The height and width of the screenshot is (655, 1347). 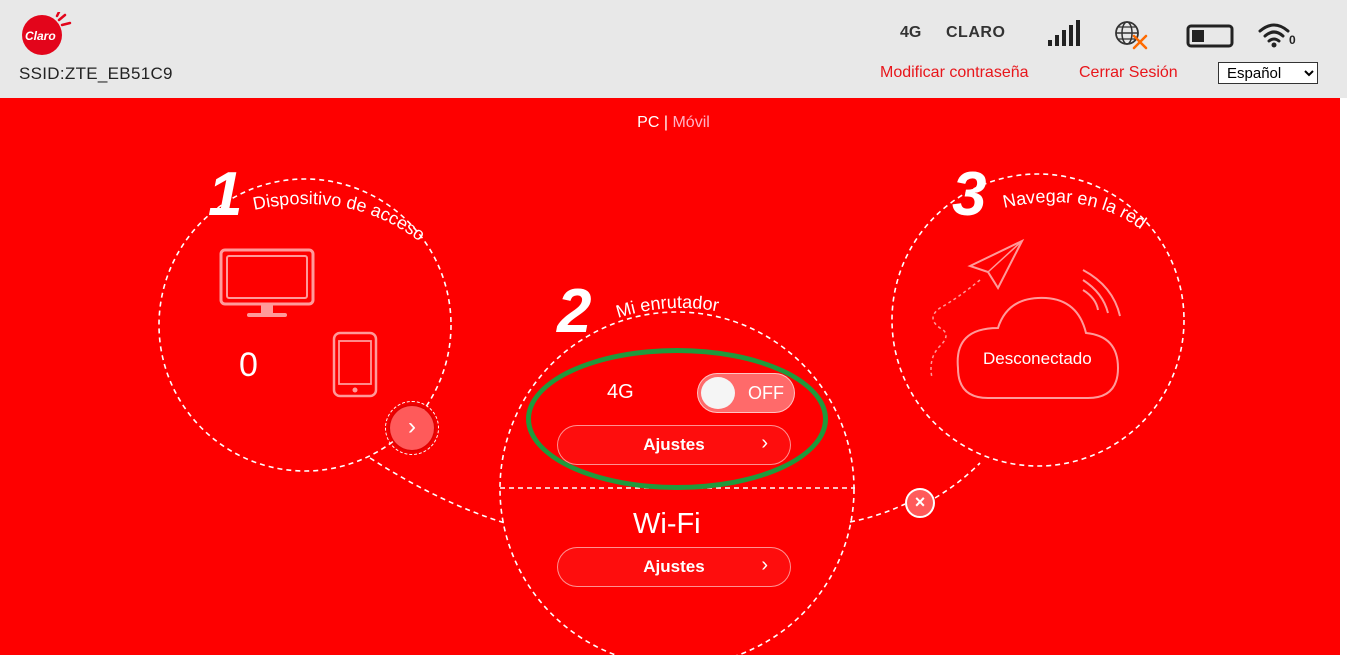 What do you see at coordinates (96, 73) in the screenshot?
I see `ssid-label: SSID:ZTE_EB51C9` at bounding box center [96, 73].